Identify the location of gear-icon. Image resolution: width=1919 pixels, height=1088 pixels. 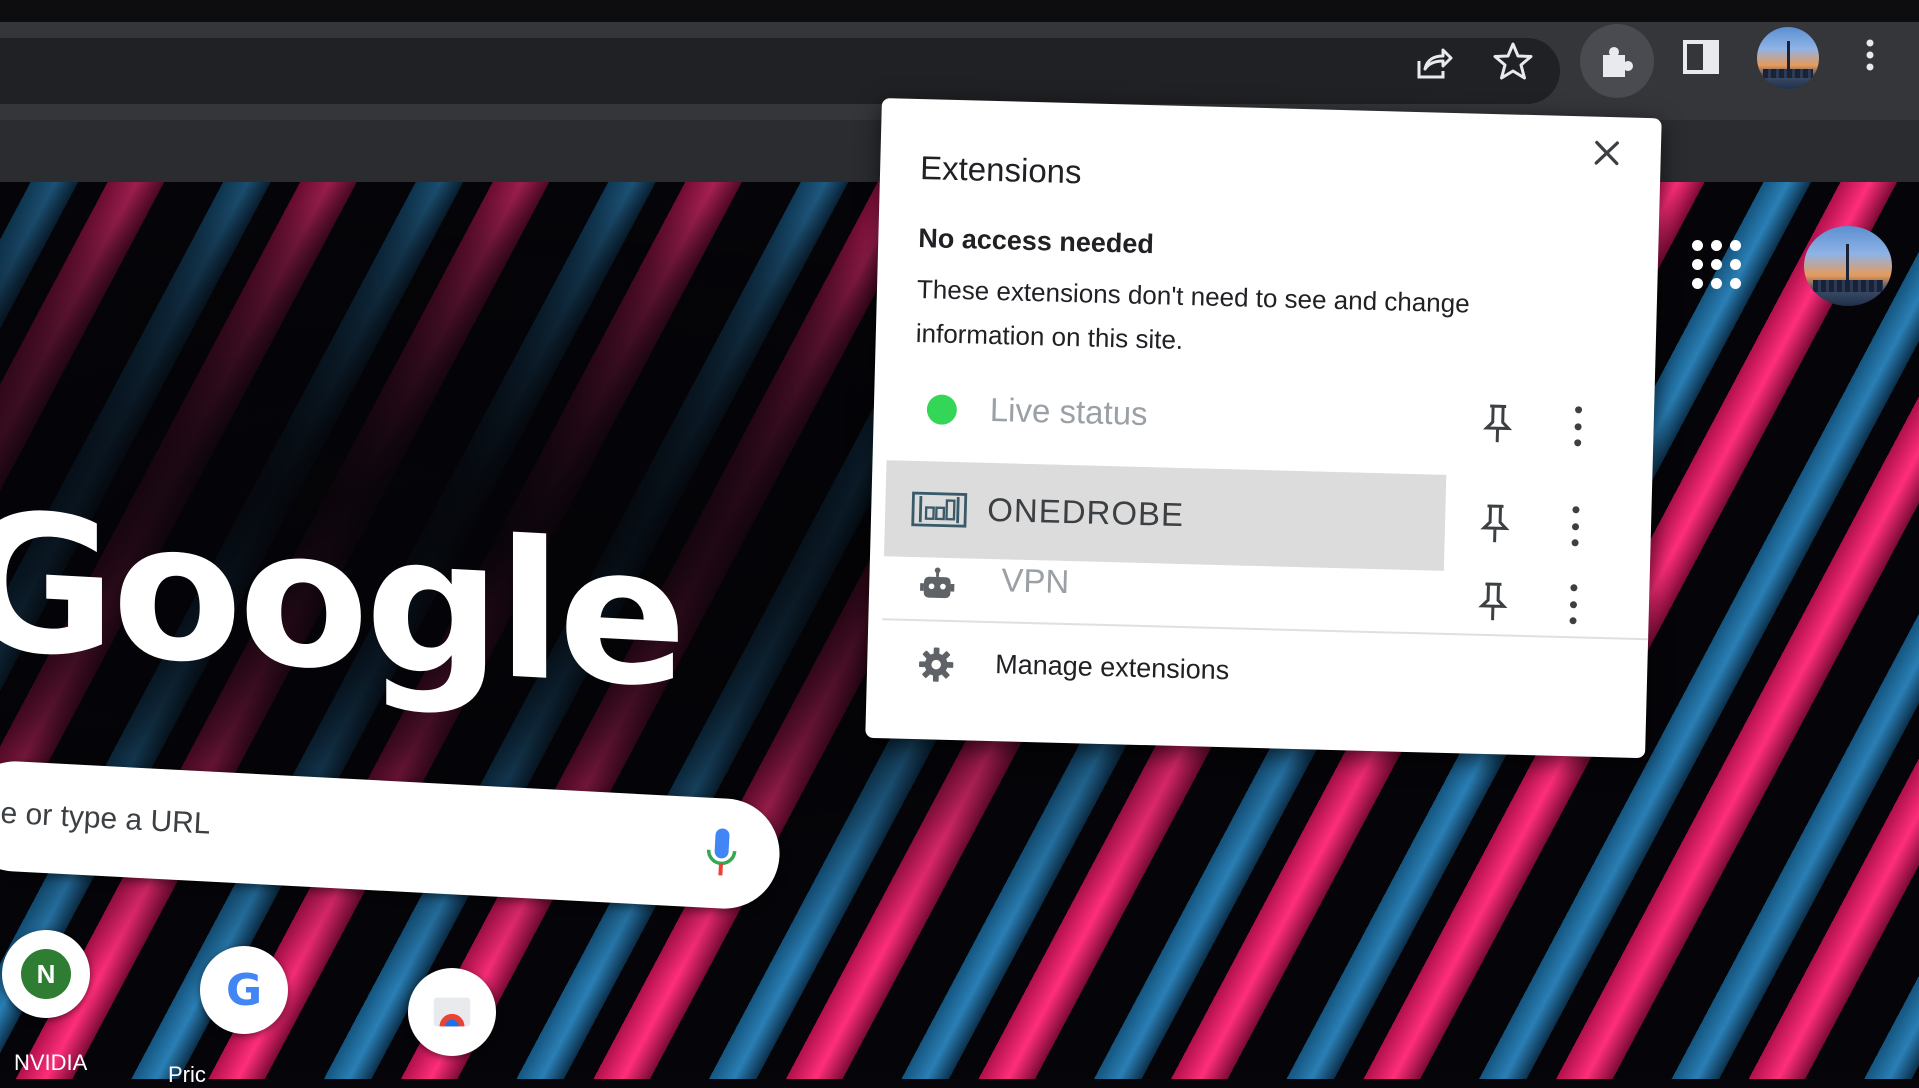
(936, 664).